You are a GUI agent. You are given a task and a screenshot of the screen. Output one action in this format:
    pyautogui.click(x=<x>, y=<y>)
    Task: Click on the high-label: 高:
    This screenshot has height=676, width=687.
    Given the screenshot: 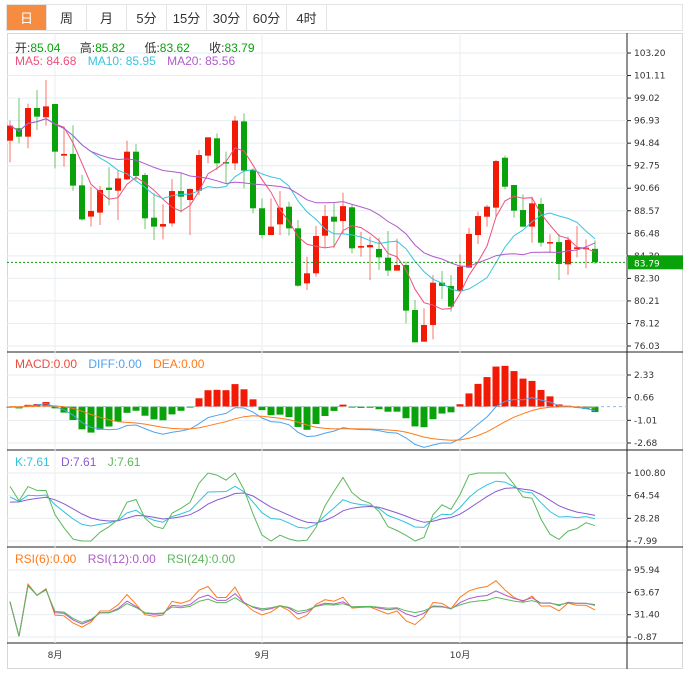 What is the action you would take?
    pyautogui.click(x=87, y=48)
    